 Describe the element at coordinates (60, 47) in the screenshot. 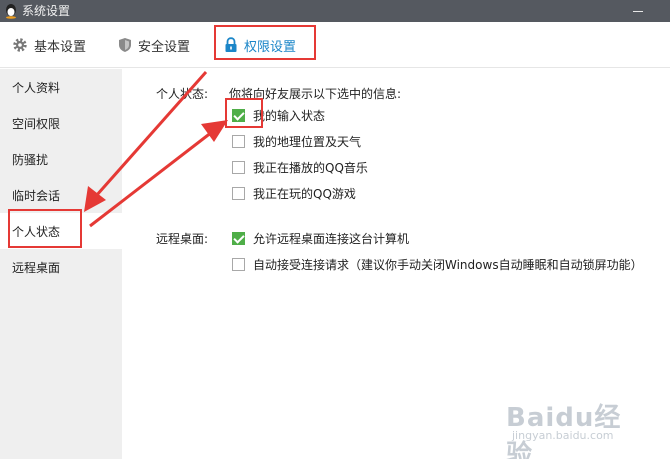

I see `tab-label: 基本设置` at that location.